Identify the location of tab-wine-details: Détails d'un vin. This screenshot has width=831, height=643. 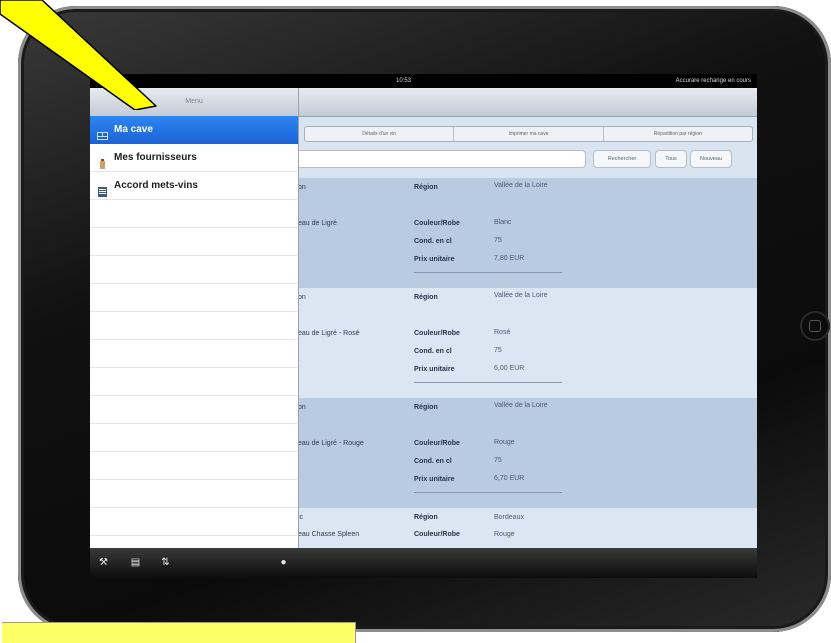
(379, 134).